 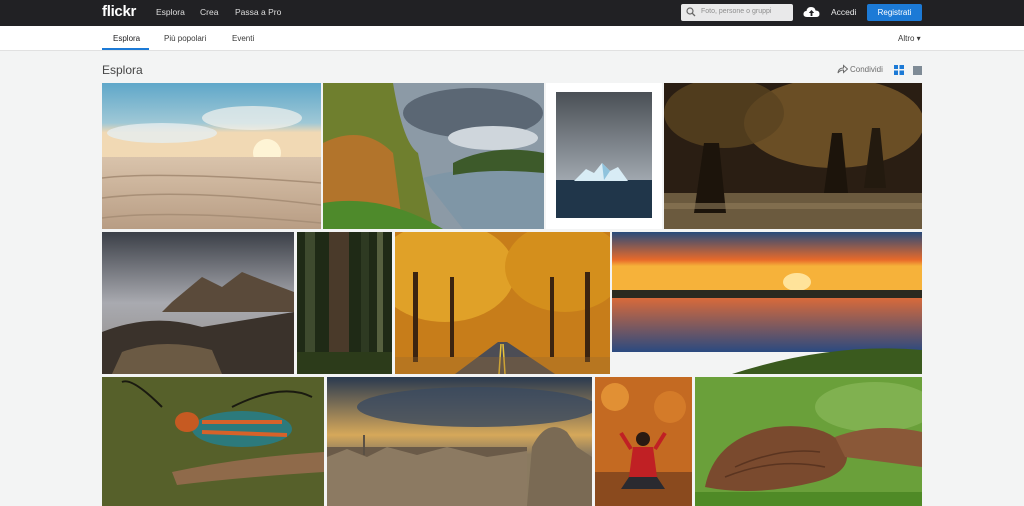 I want to click on search-input: Foto, persone o gruppi, so click(x=737, y=12).